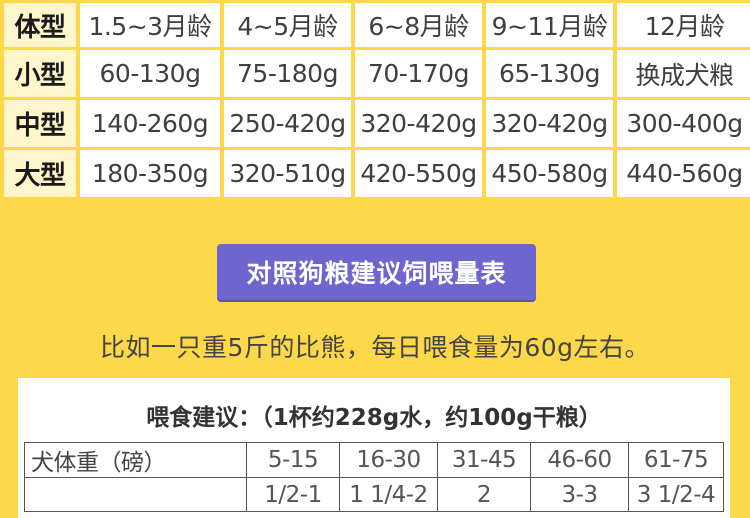 This screenshot has width=750, height=518. Describe the element at coordinates (40, 73) in the screenshot. I see `size-type-label: 小型` at that location.